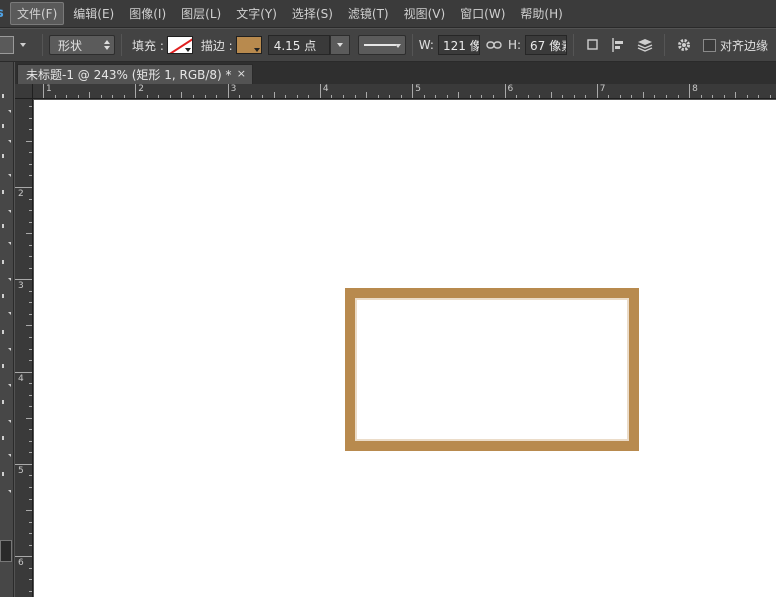 This screenshot has height=597, width=776. Describe the element at coordinates (541, 13) in the screenshot. I see `menu-help: 帮助(H)` at that location.